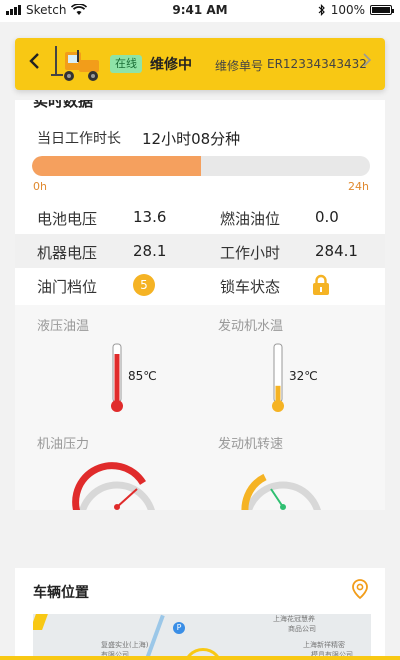 The height and width of the screenshot is (660, 400). Describe the element at coordinates (200, 251) in the screenshot. I see `data-row-machine: 机器电压 28.1 工作小时 284.1` at that location.